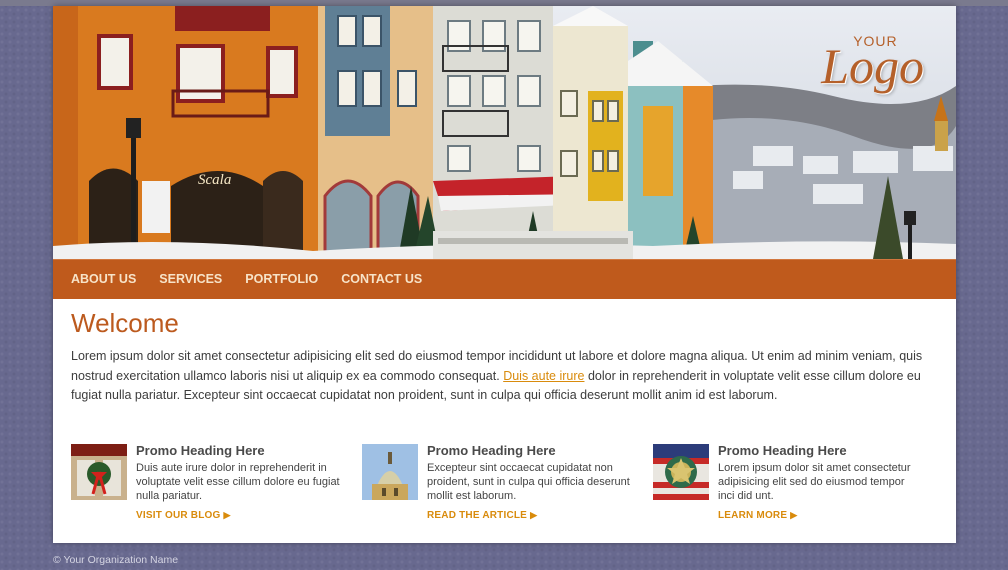 The image size is (1008, 570). Describe the element at coordinates (178, 515) in the screenshot. I see `promo-link-label: VISIT OUR BLOG` at that location.